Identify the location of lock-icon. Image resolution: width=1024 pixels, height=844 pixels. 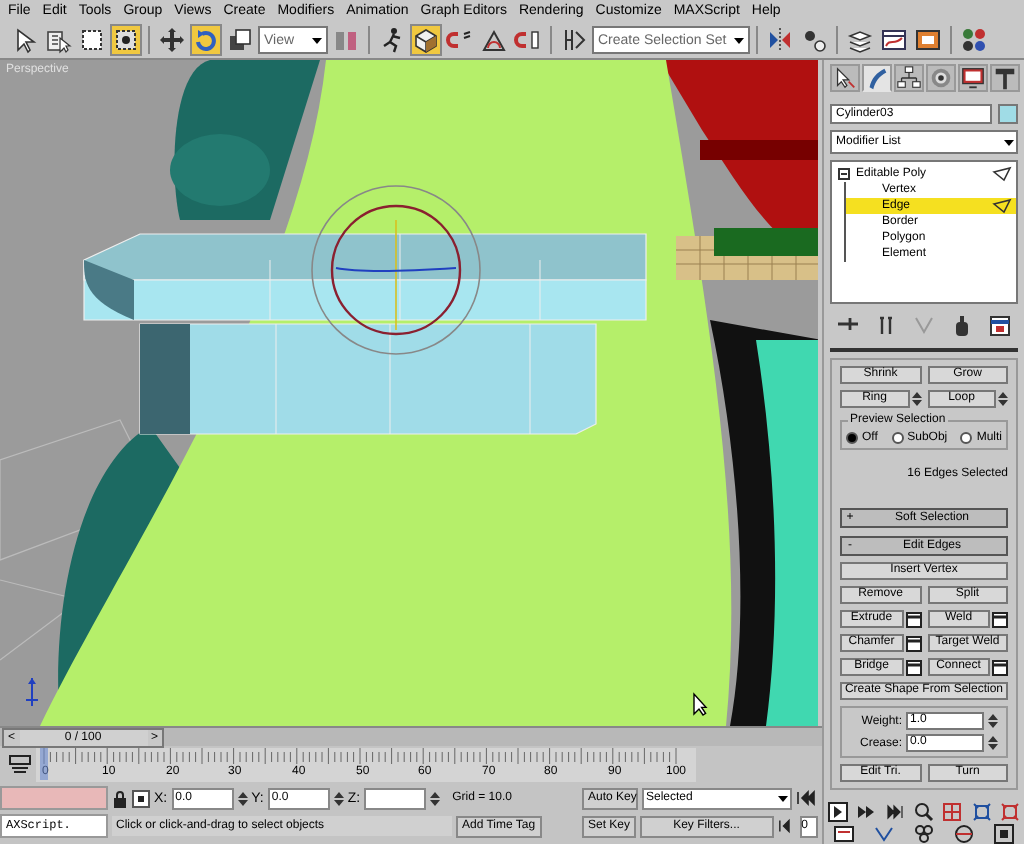
(120, 798).